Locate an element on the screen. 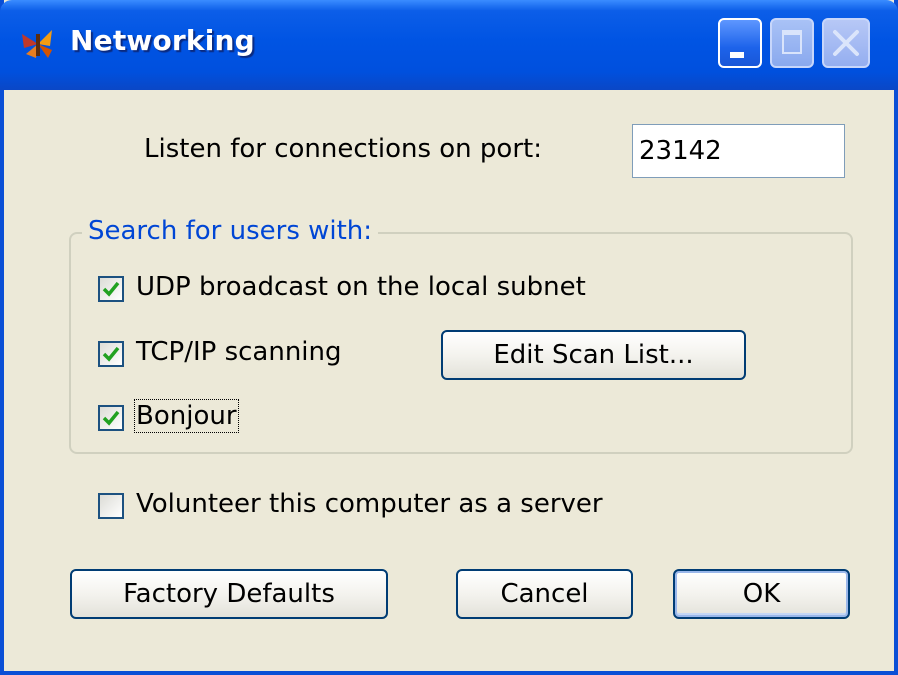 The width and height of the screenshot is (898, 675). port-input: 23142 is located at coordinates (738, 151).